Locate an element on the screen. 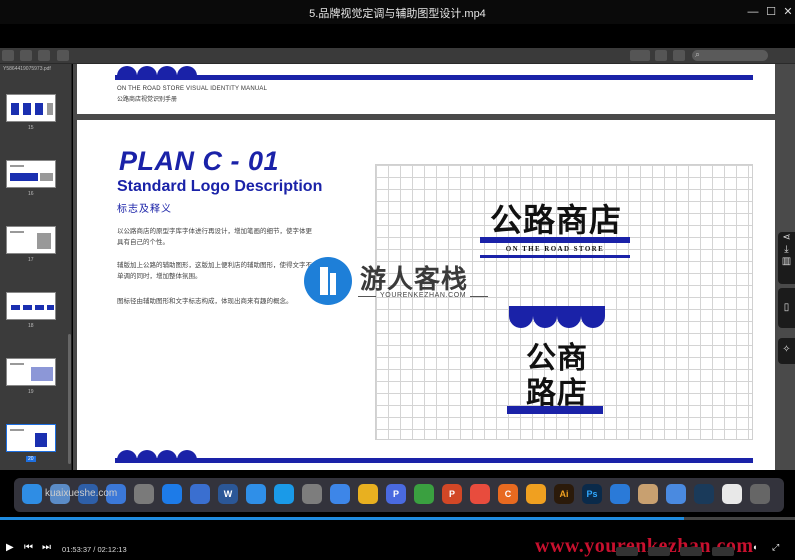 This screenshot has width=795, height=560. delete-icon: ▯ is located at coordinates (786, 308).